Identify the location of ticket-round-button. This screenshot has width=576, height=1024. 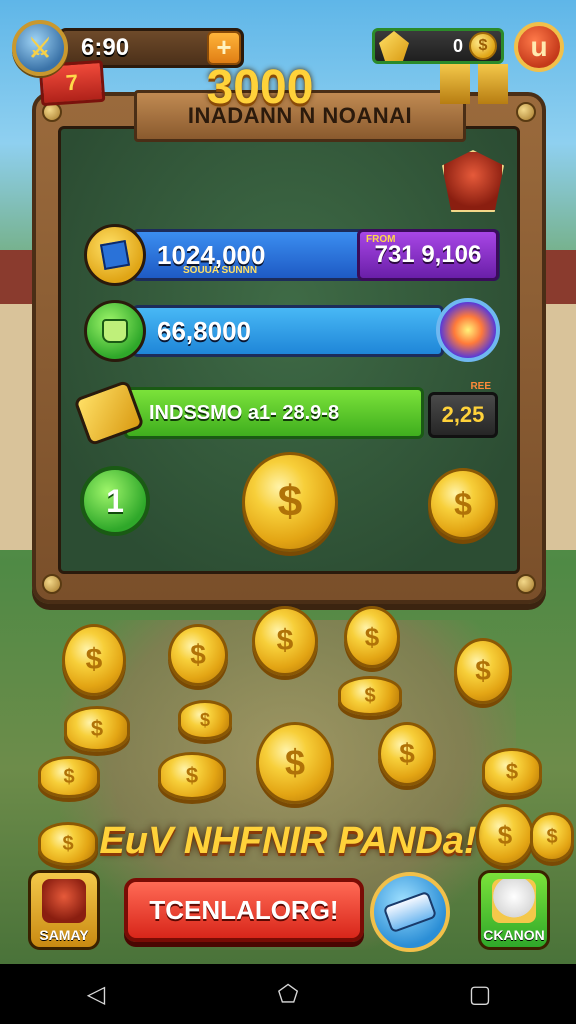
(410, 912).